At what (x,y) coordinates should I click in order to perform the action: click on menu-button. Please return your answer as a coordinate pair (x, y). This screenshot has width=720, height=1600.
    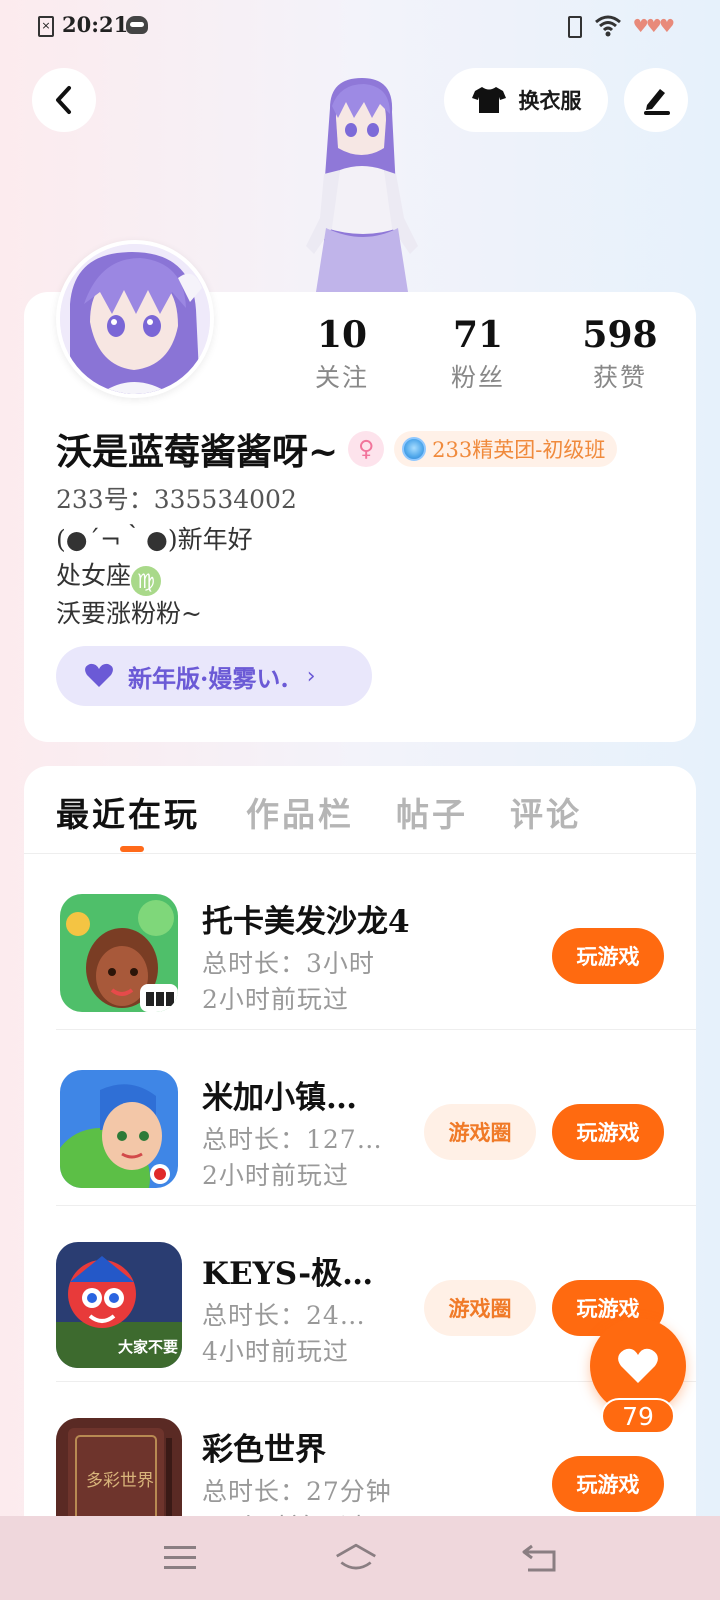
    Looking at the image, I should click on (180, 1558).